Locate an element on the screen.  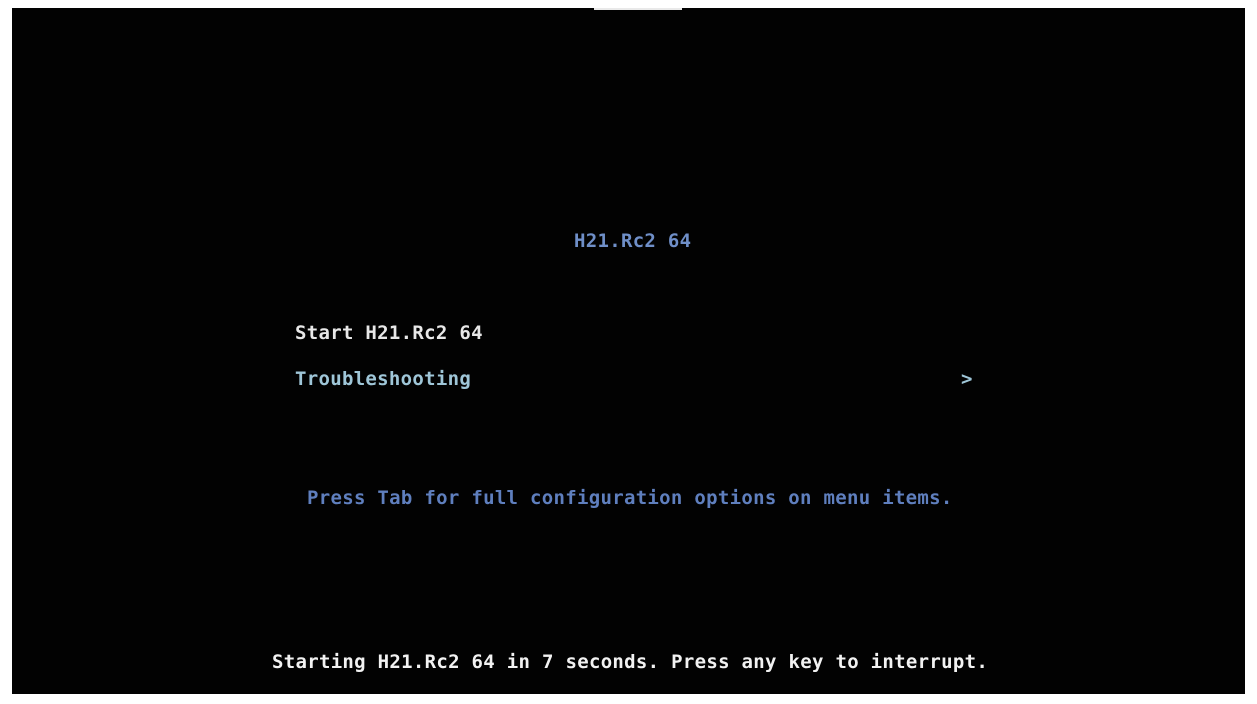
menu-item-troubleshooting: Troubleshooting > is located at coordinates (635, 381).